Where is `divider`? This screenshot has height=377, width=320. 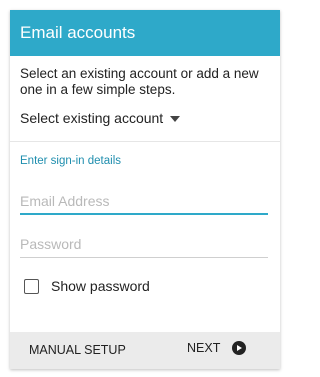
divider is located at coordinates (145, 141).